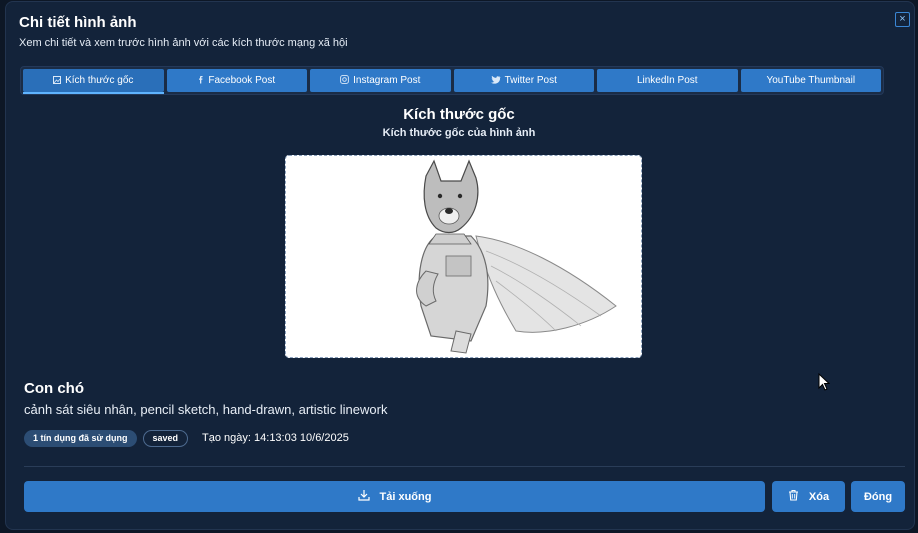 The height and width of the screenshot is (533, 918). I want to click on image-preview, so click(463, 256).